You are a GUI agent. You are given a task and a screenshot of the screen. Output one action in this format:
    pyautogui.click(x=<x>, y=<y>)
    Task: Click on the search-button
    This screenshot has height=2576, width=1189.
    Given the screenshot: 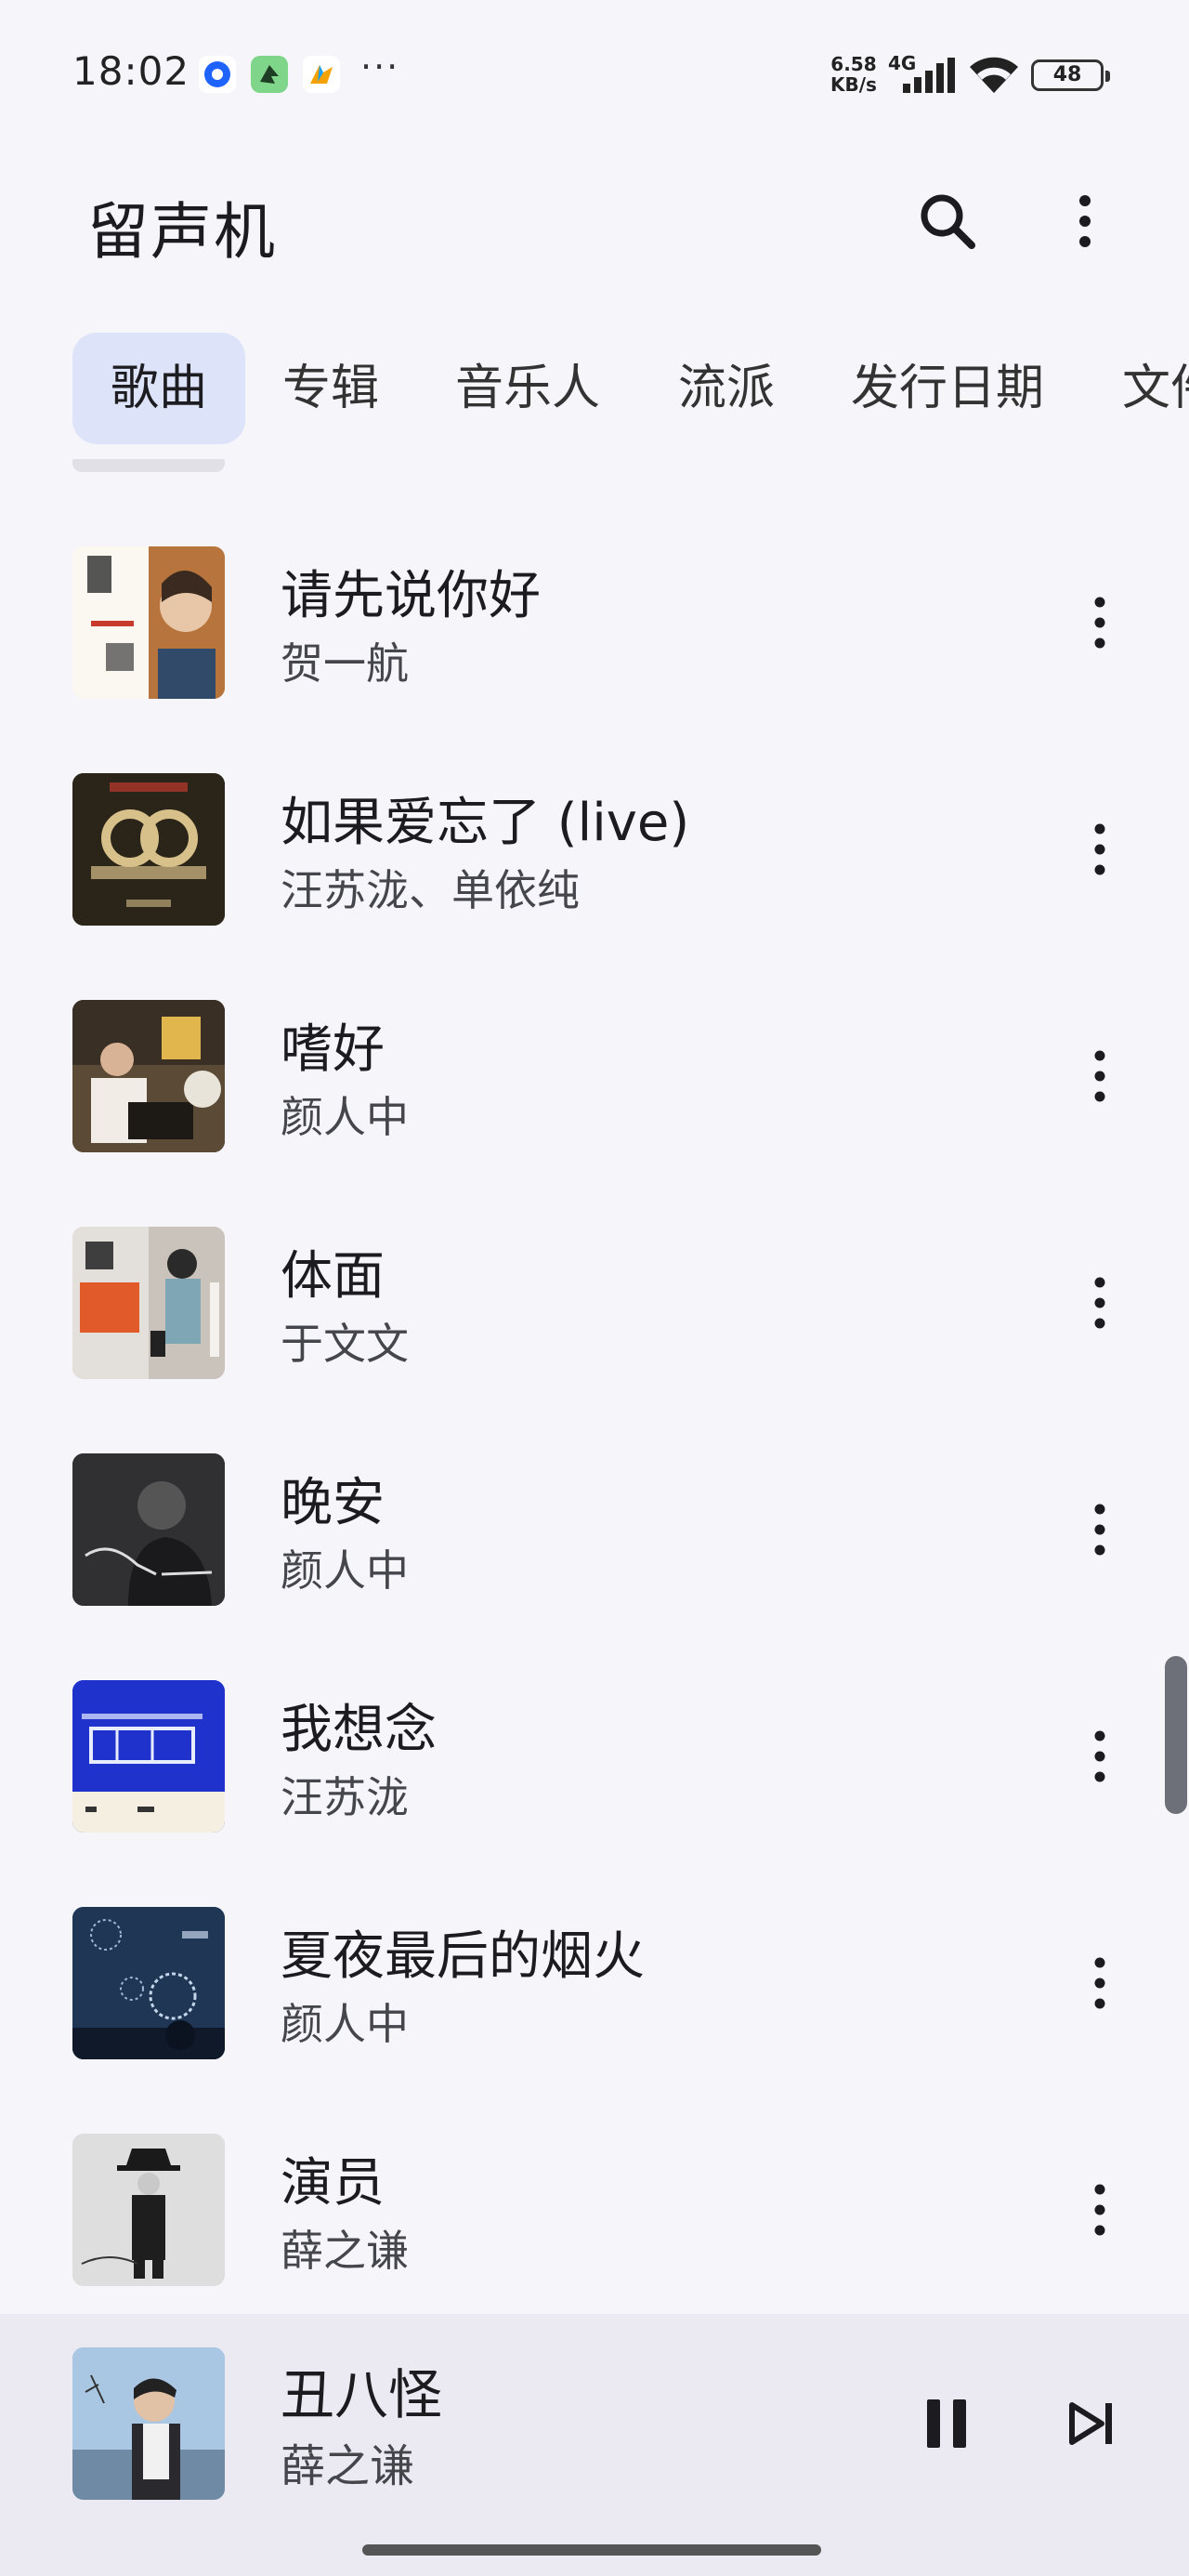 What is the action you would take?
    pyautogui.click(x=947, y=221)
    